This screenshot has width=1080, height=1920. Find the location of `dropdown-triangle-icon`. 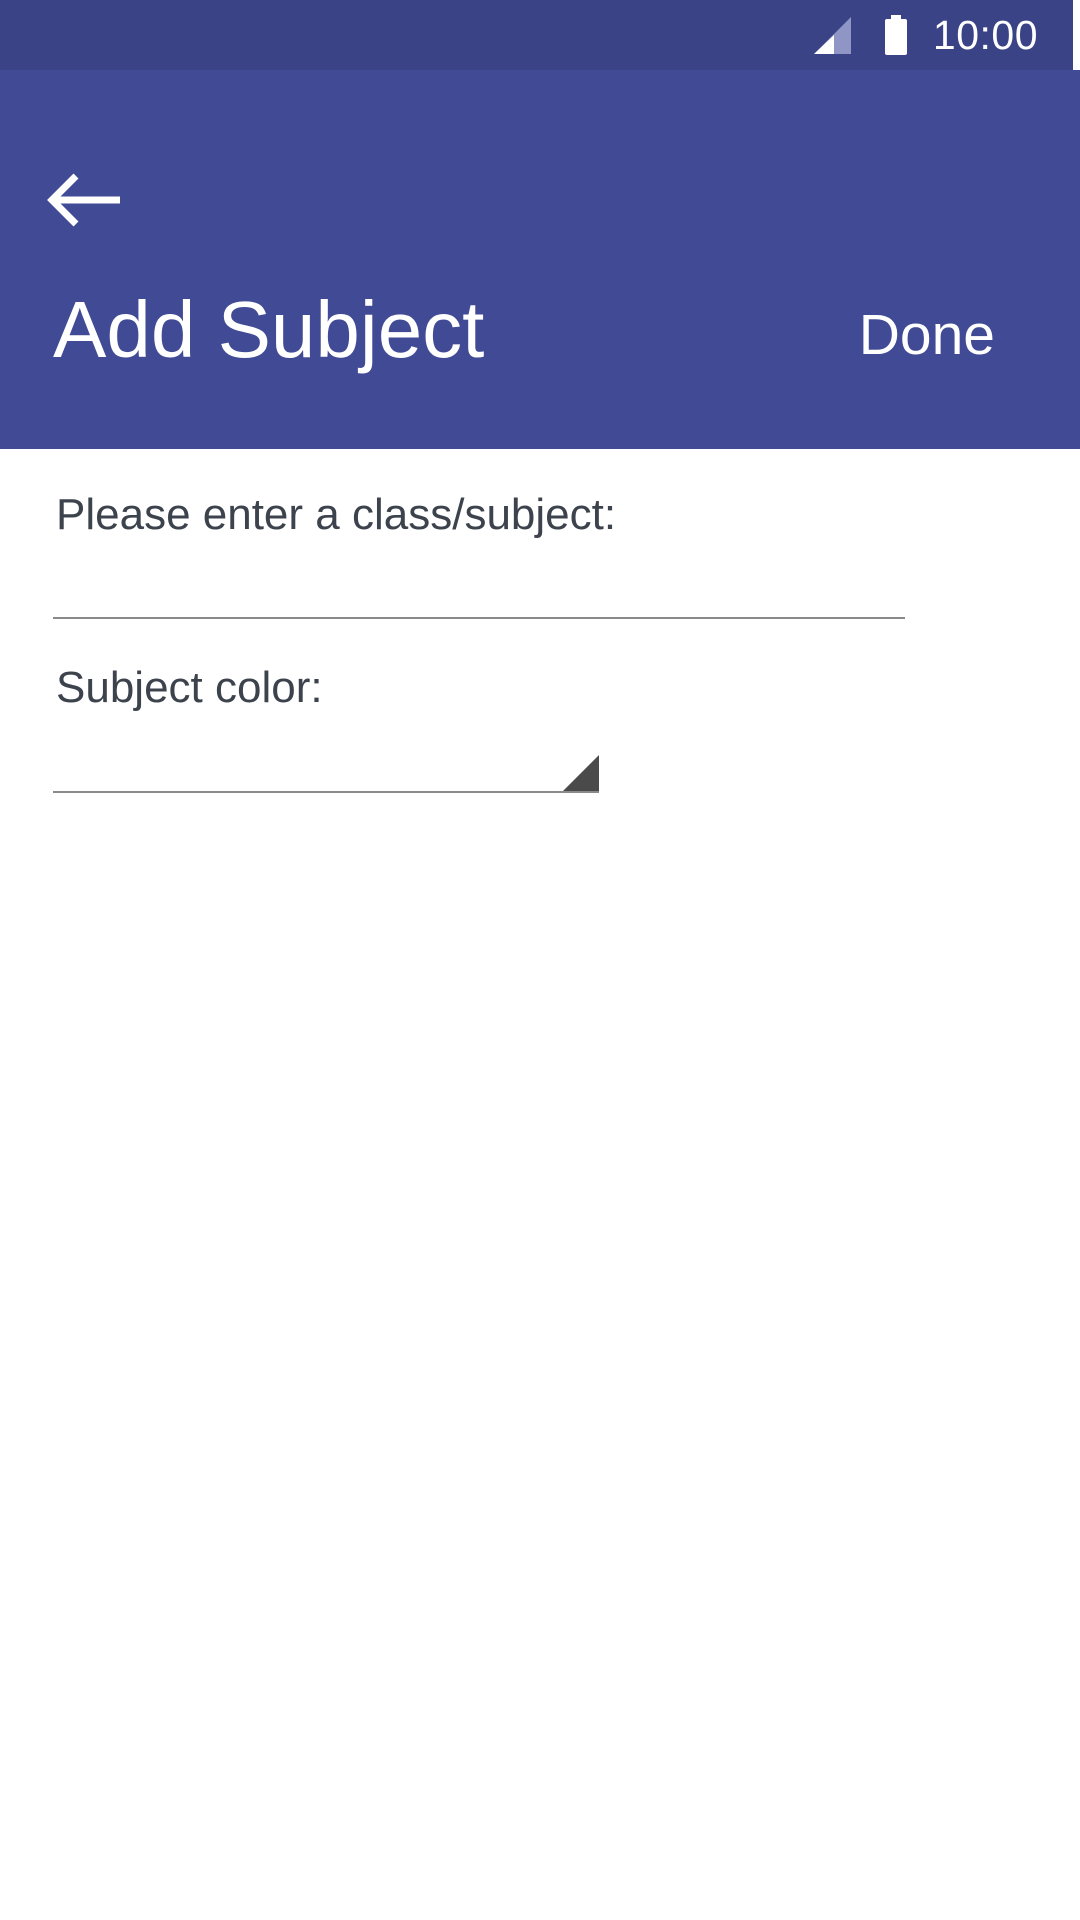

dropdown-triangle-icon is located at coordinates (581, 773).